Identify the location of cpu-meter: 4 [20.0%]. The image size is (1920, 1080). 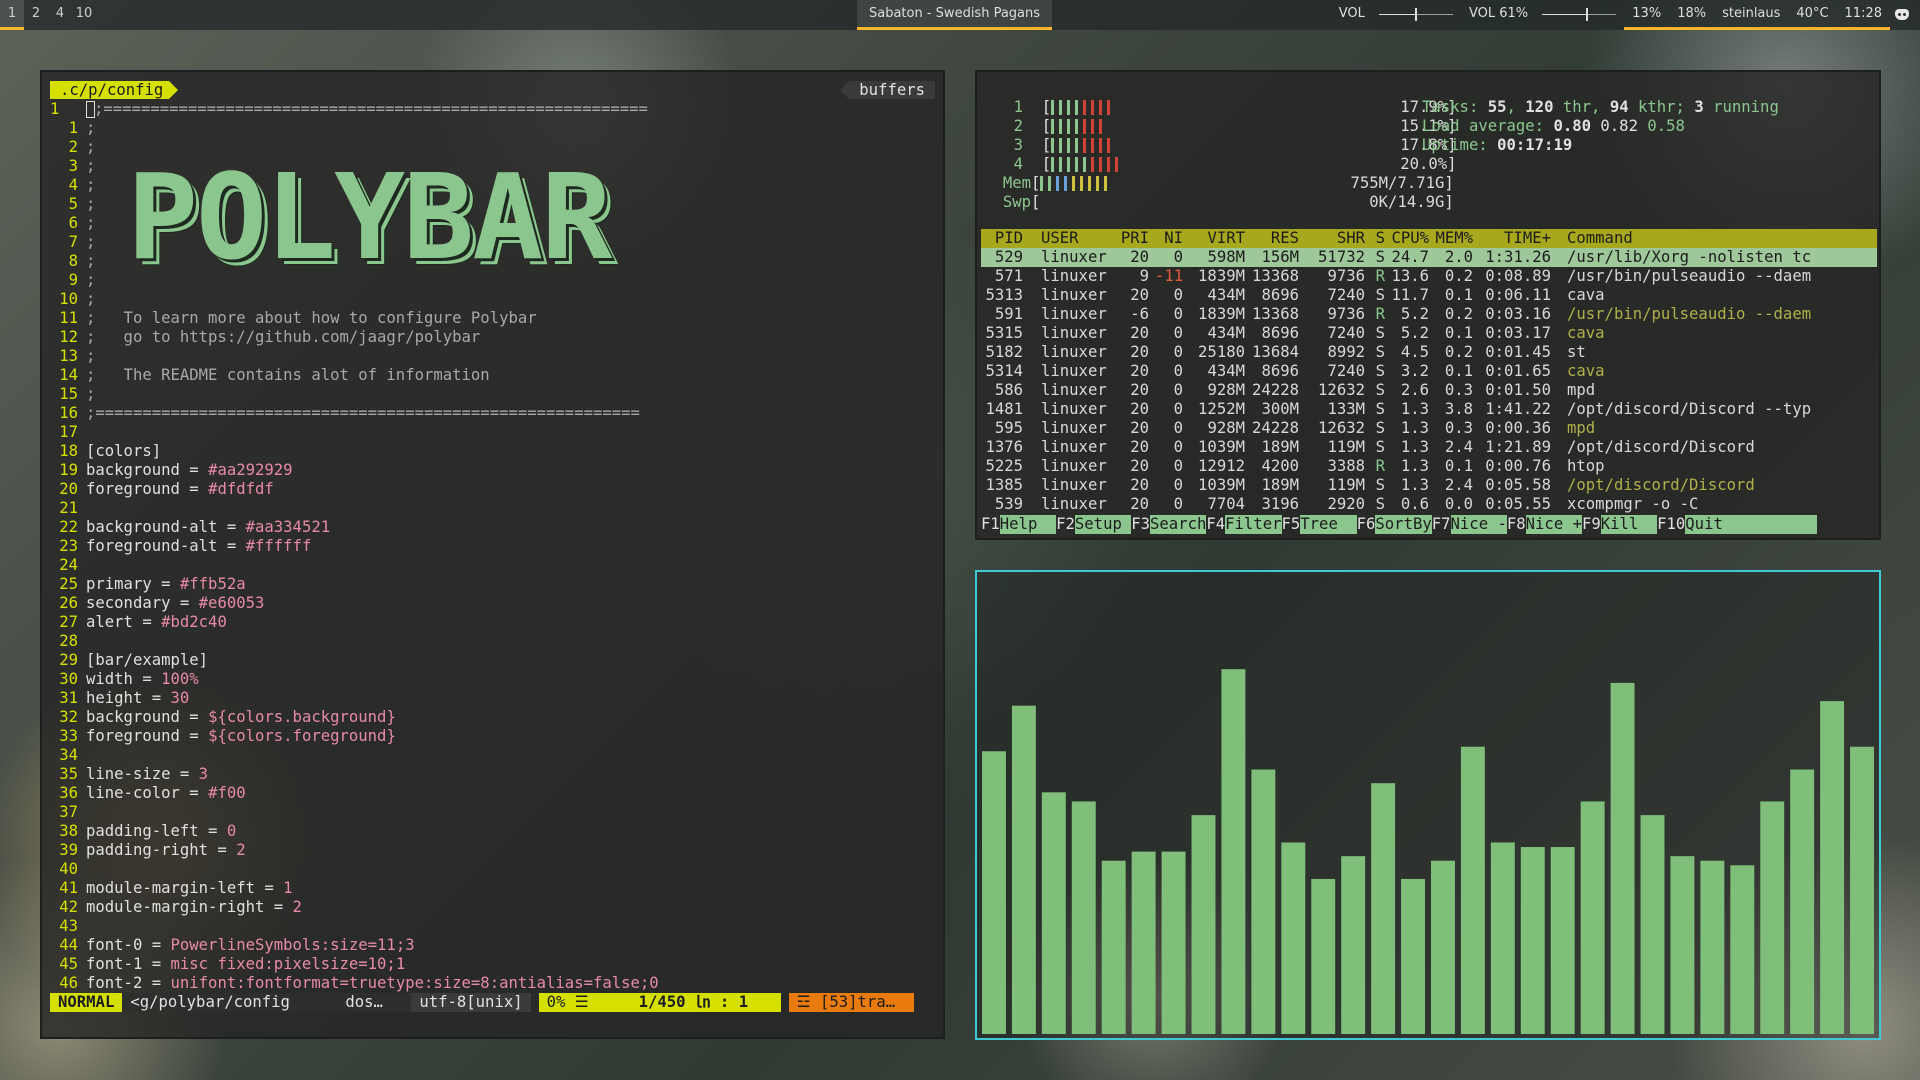
(1227, 164).